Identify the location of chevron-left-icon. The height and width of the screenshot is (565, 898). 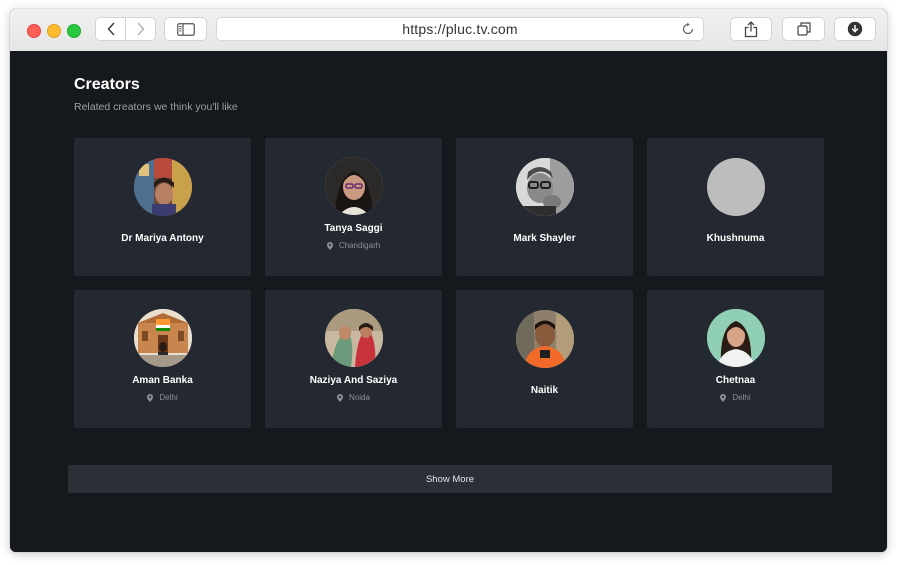
(110, 29).